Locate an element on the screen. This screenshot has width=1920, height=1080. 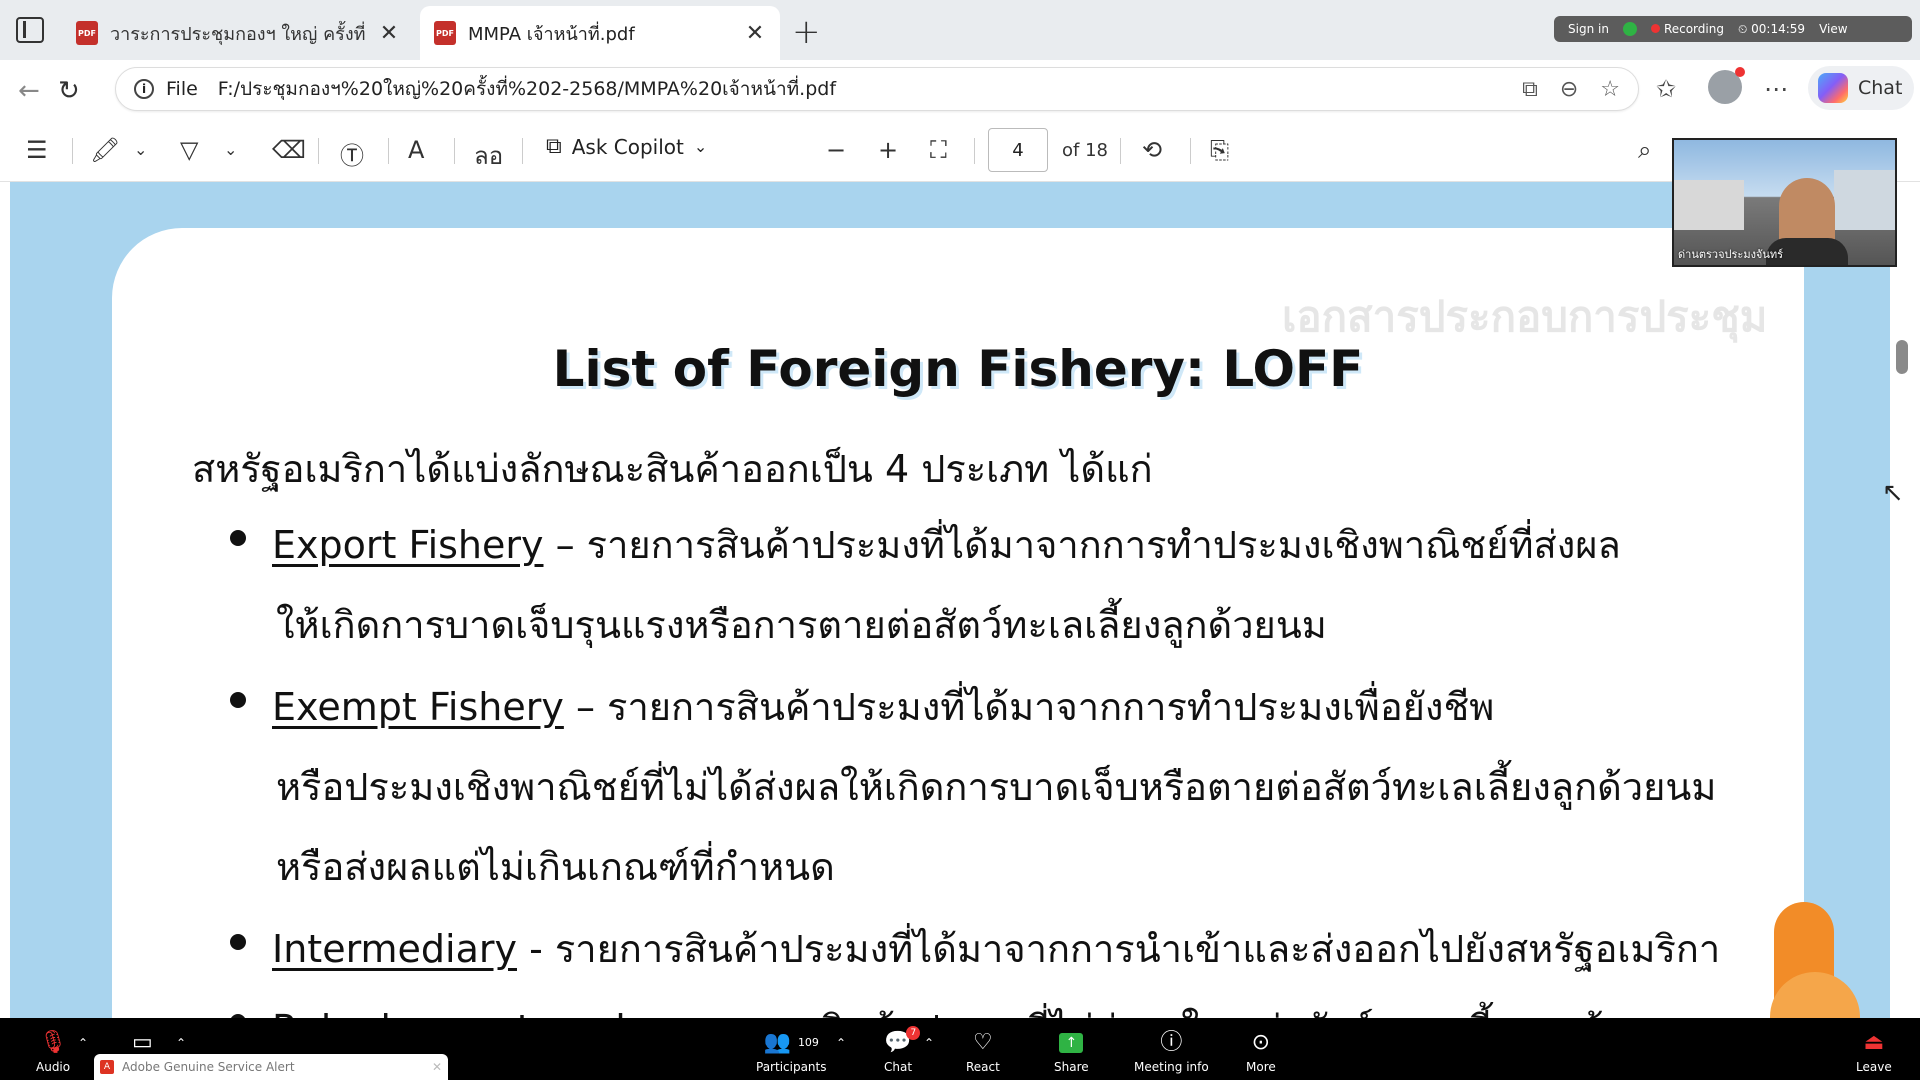
copilot-chat-button: Chat is located at coordinates (1861, 88).